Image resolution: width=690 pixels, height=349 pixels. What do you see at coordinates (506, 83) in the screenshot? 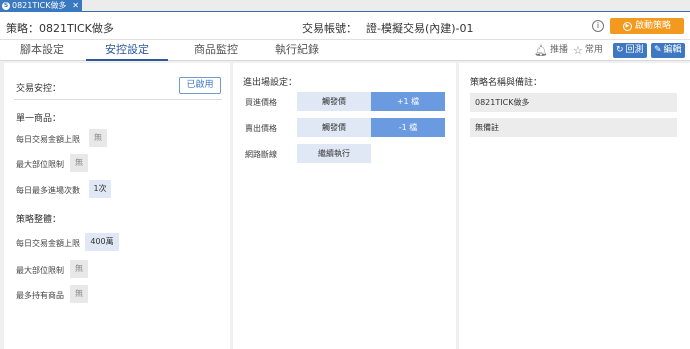
I see `notes-title: 策略名稱與備註：` at bounding box center [506, 83].